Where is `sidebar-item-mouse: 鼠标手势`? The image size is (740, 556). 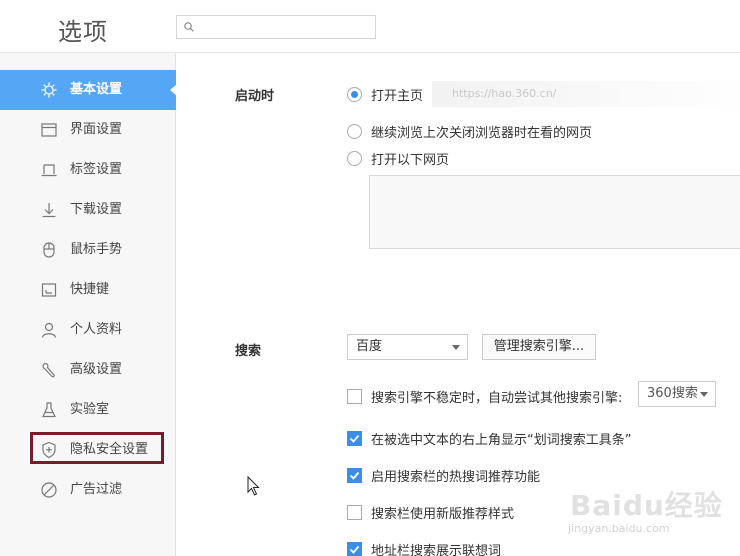
sidebar-item-mouse: 鼠标手势 is located at coordinates (88, 250).